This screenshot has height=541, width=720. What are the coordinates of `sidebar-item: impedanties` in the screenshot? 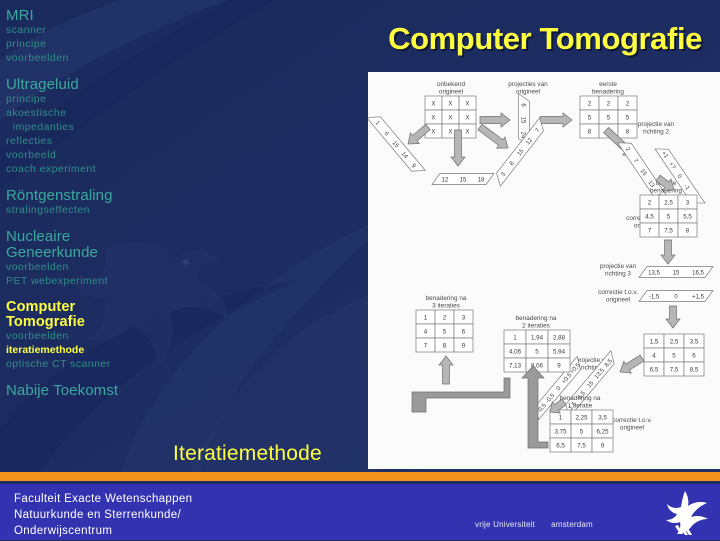 It's located at (92, 128).